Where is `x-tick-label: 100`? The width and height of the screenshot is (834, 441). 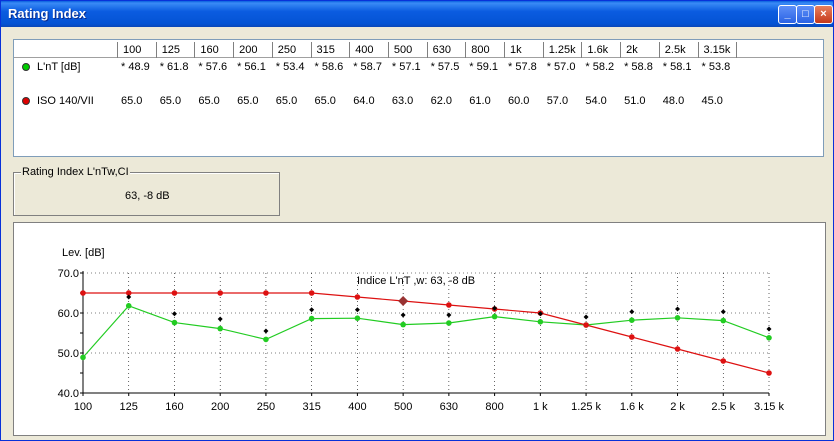
x-tick-label: 100 is located at coordinates (83, 407).